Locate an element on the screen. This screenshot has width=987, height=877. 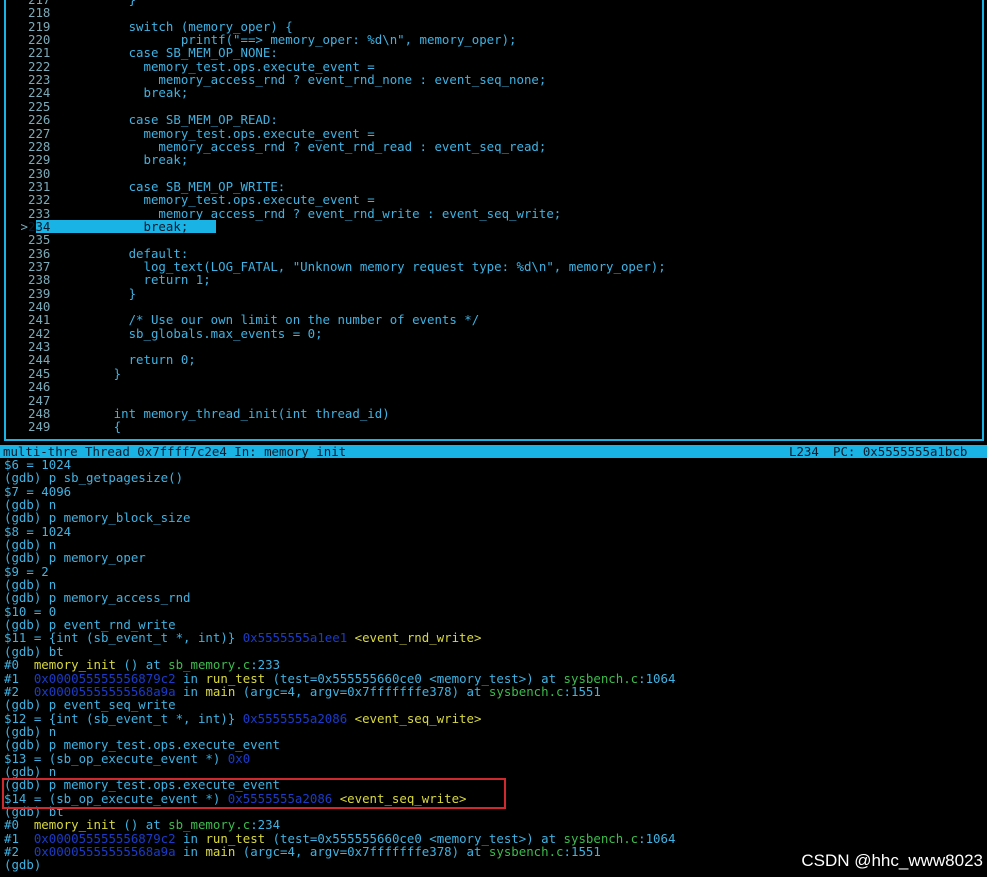
source-line: 244 return 0; is located at coordinates (494, 360).